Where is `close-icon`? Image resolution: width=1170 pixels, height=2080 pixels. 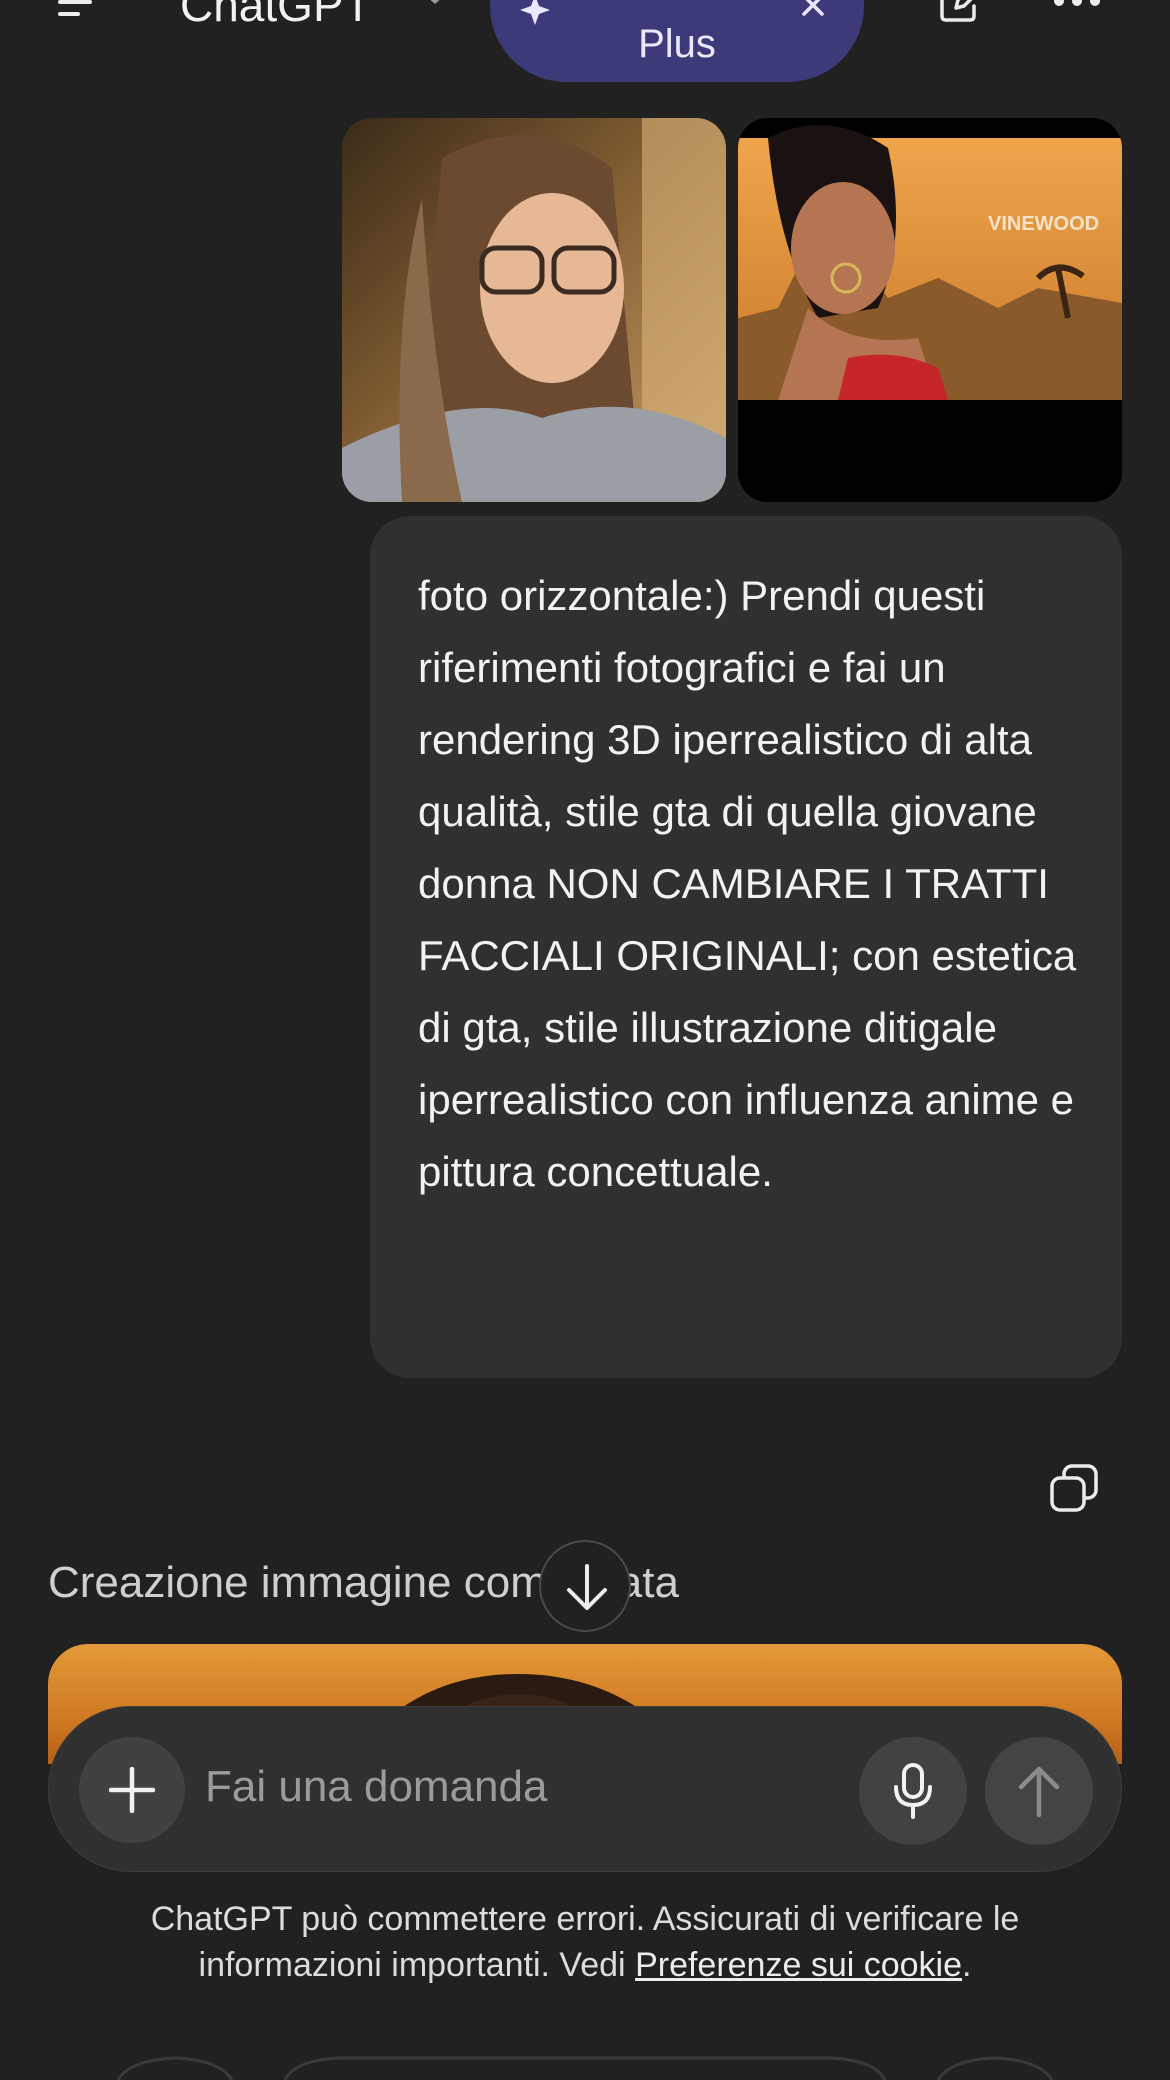
close-icon is located at coordinates (813, 9).